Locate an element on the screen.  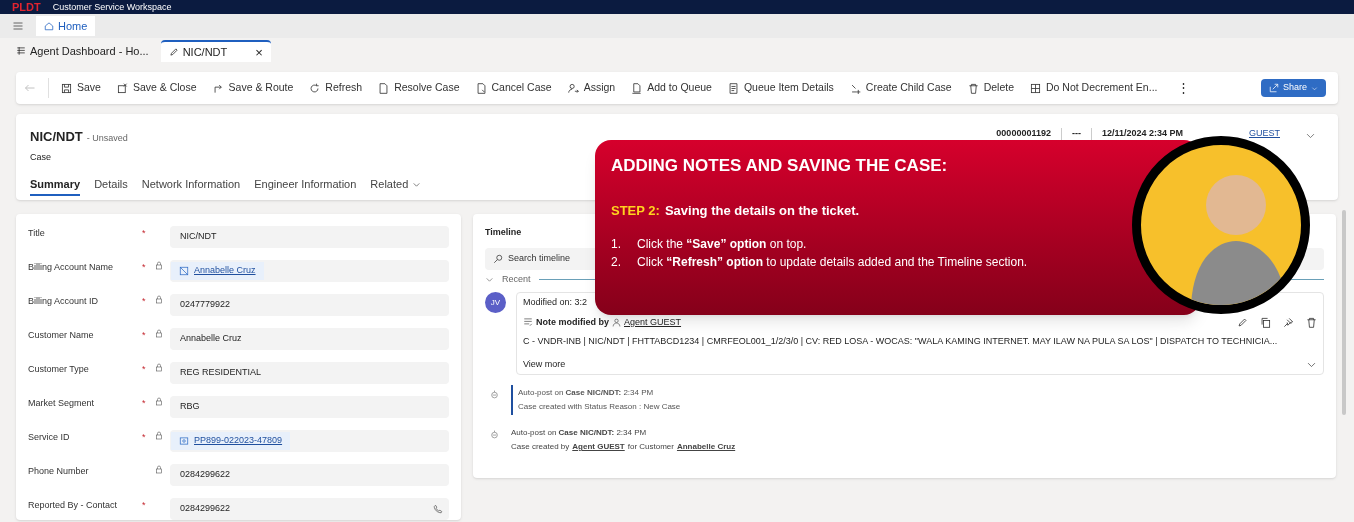
toolbar-button: Cancel Case is located at coordinates (513, 88).